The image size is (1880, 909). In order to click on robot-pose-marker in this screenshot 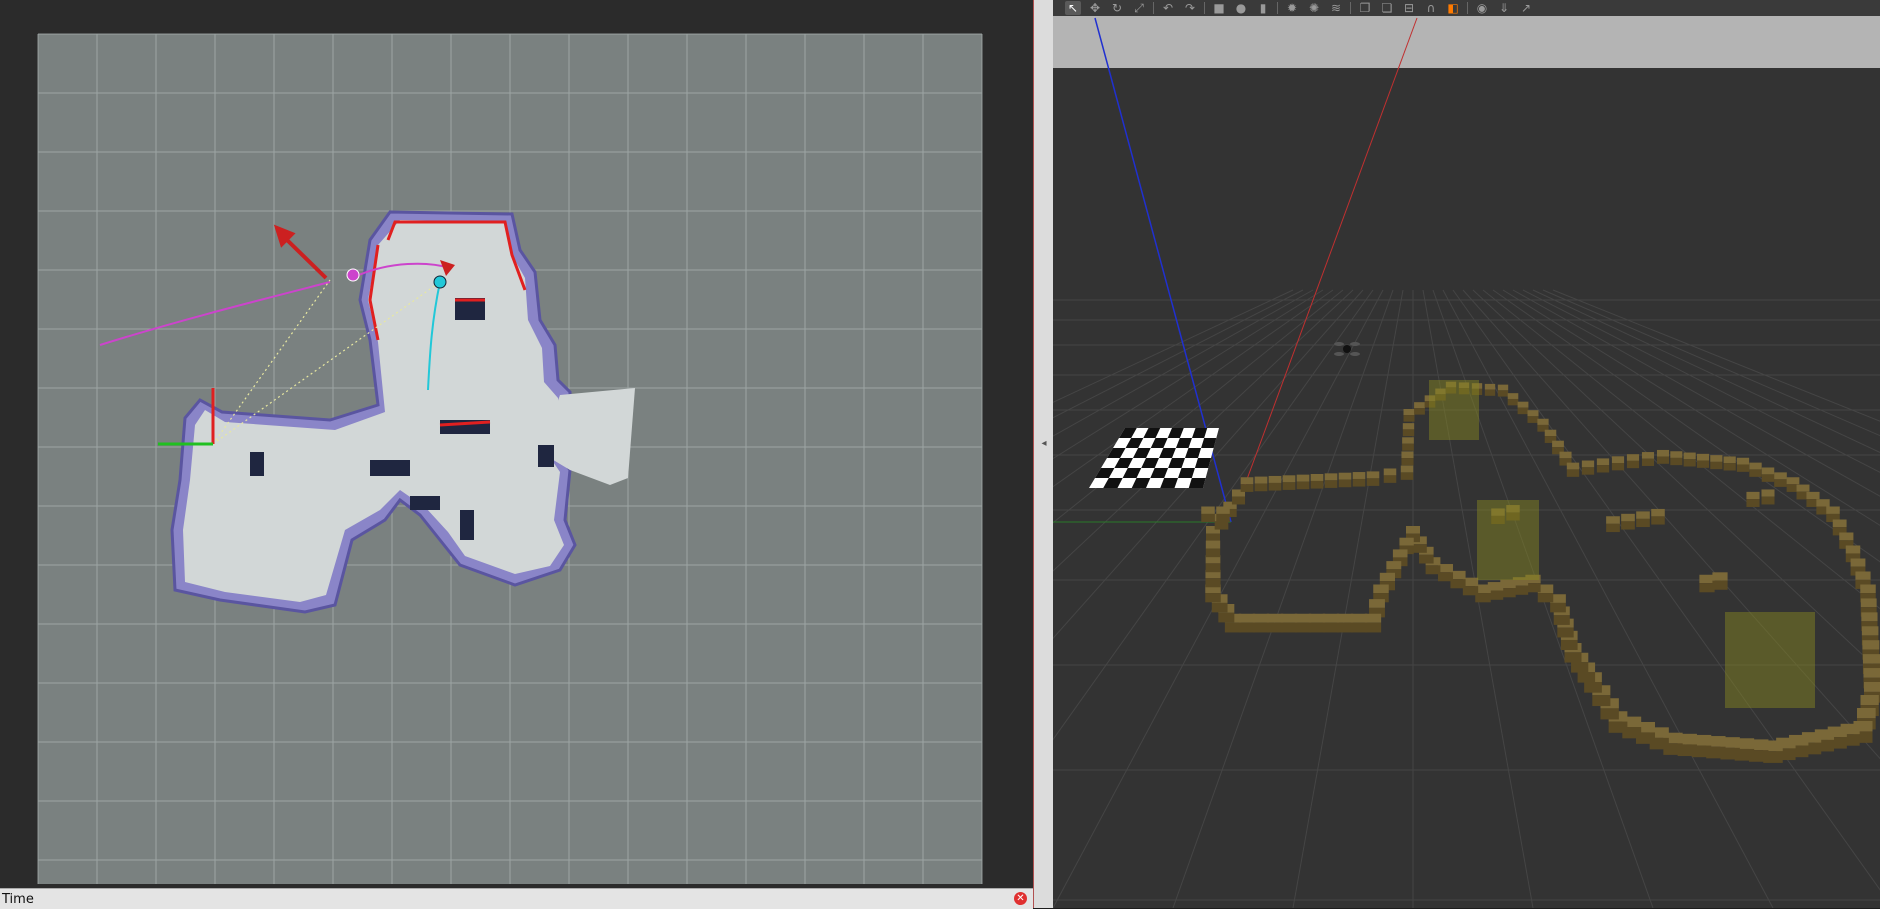, I will do `click(440, 282)`.